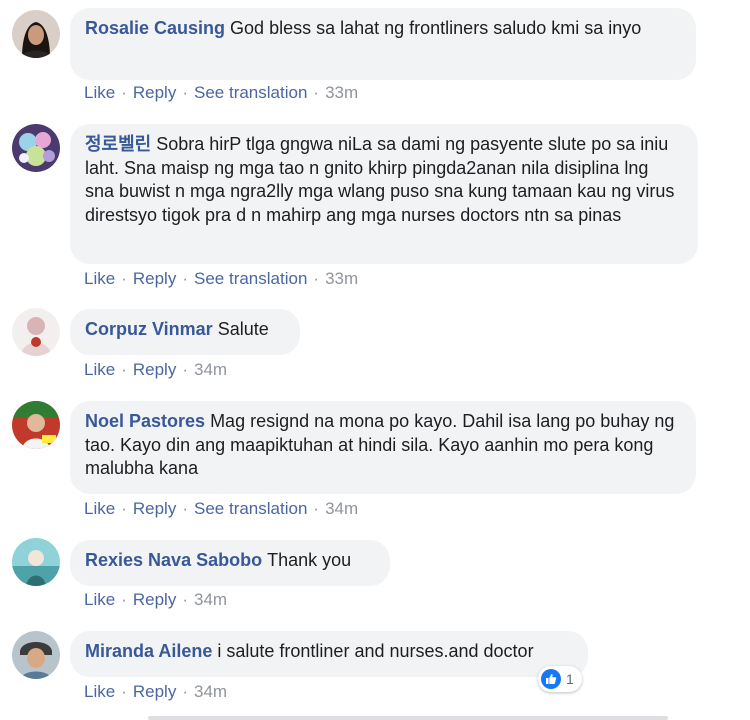 The image size is (750, 720). Describe the element at coordinates (149, 329) in the screenshot. I see `comment-author: Corpuz Vinmar` at that location.